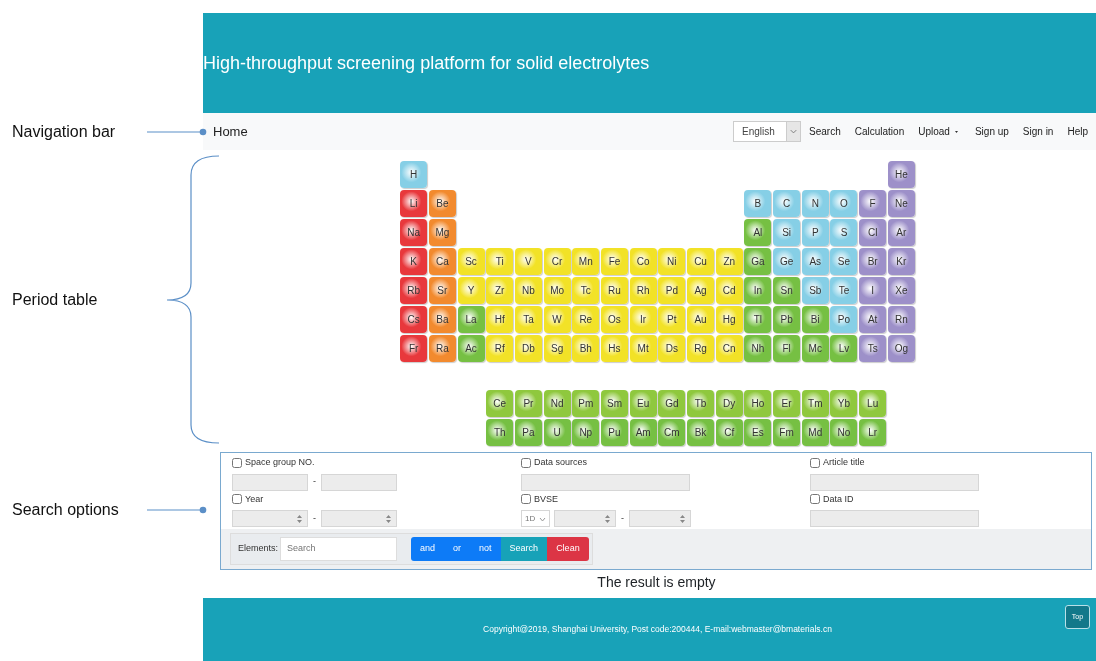 The image size is (1096, 661). Describe the element at coordinates (500, 290) in the screenshot. I see `element-tile: Zr` at that location.